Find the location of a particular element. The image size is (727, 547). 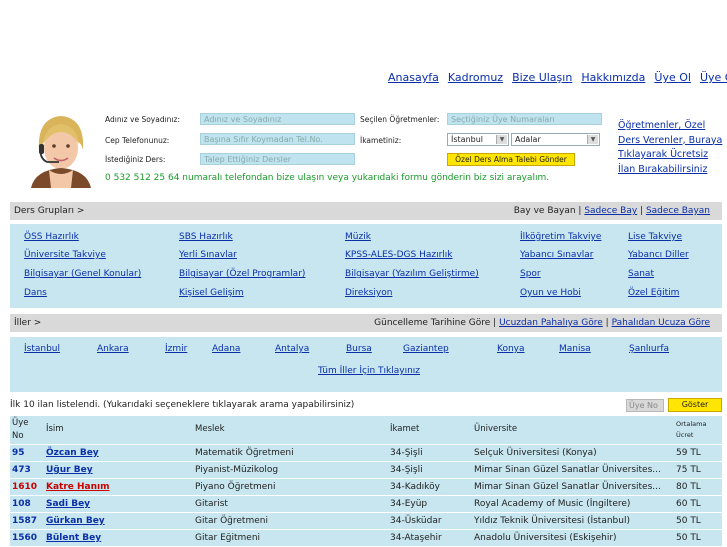

group-link: Dans is located at coordinates (35, 293).